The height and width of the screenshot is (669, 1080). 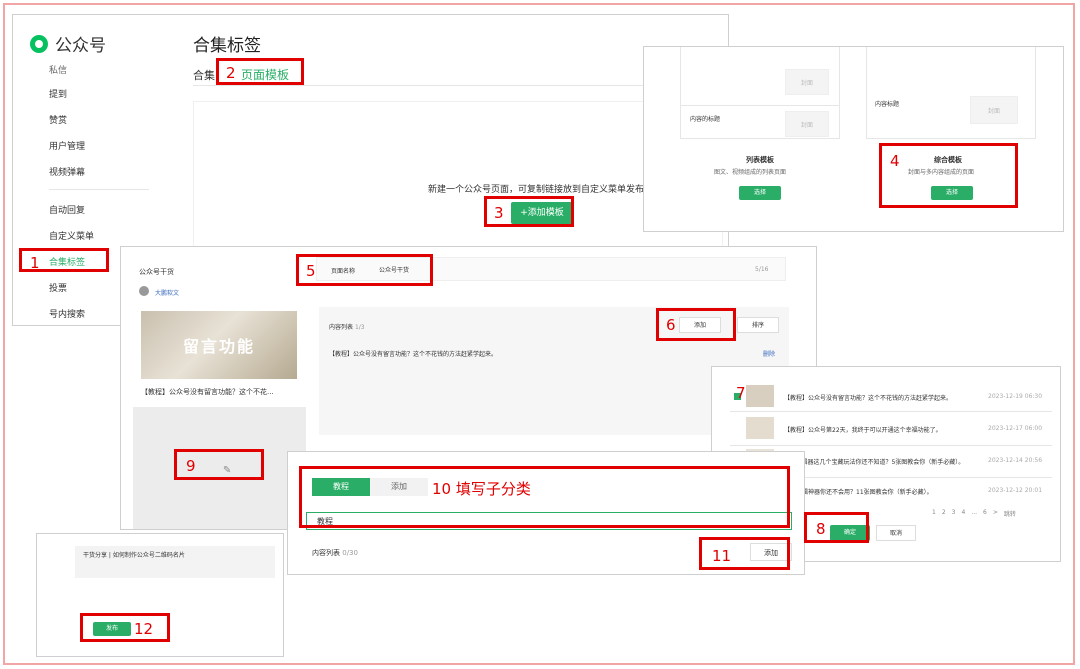 I want to click on page-name-counter: 5/16, so click(x=762, y=269).